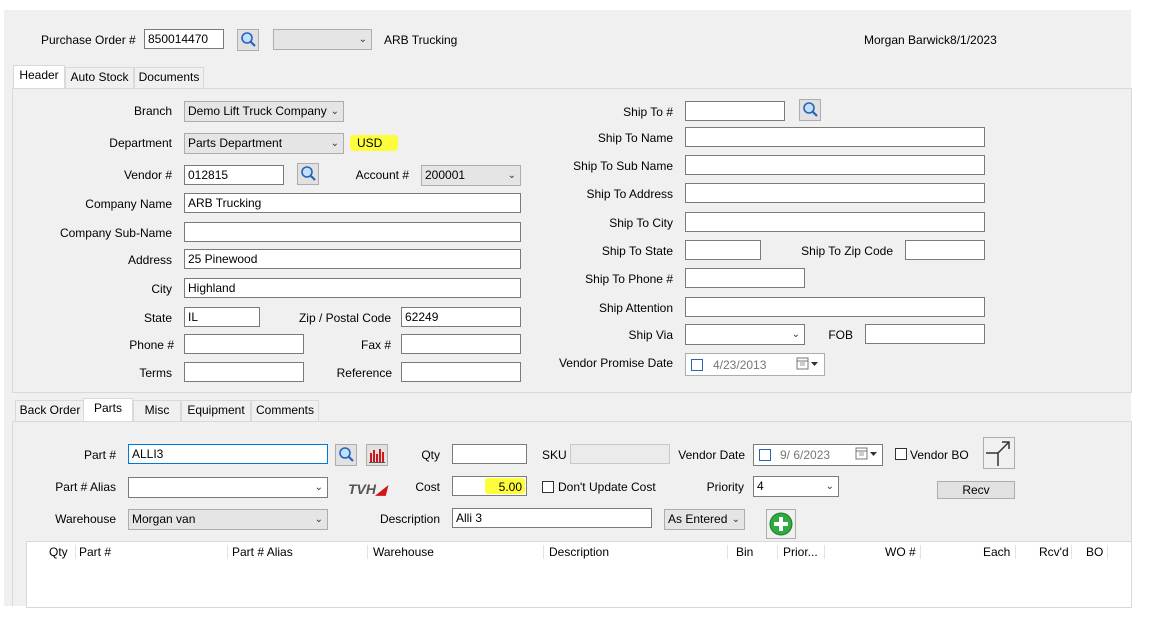 This screenshot has height=628, width=1150. I want to click on account-label: Account #, so click(382, 175).